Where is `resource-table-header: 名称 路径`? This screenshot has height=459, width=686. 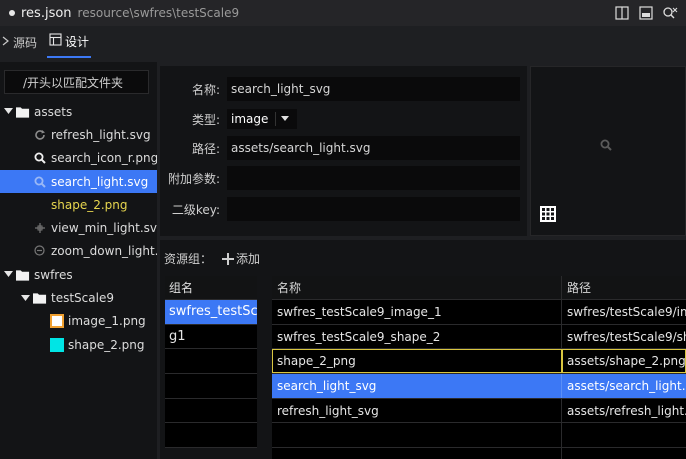
resource-table-header: 名称 路径 is located at coordinates (479, 288).